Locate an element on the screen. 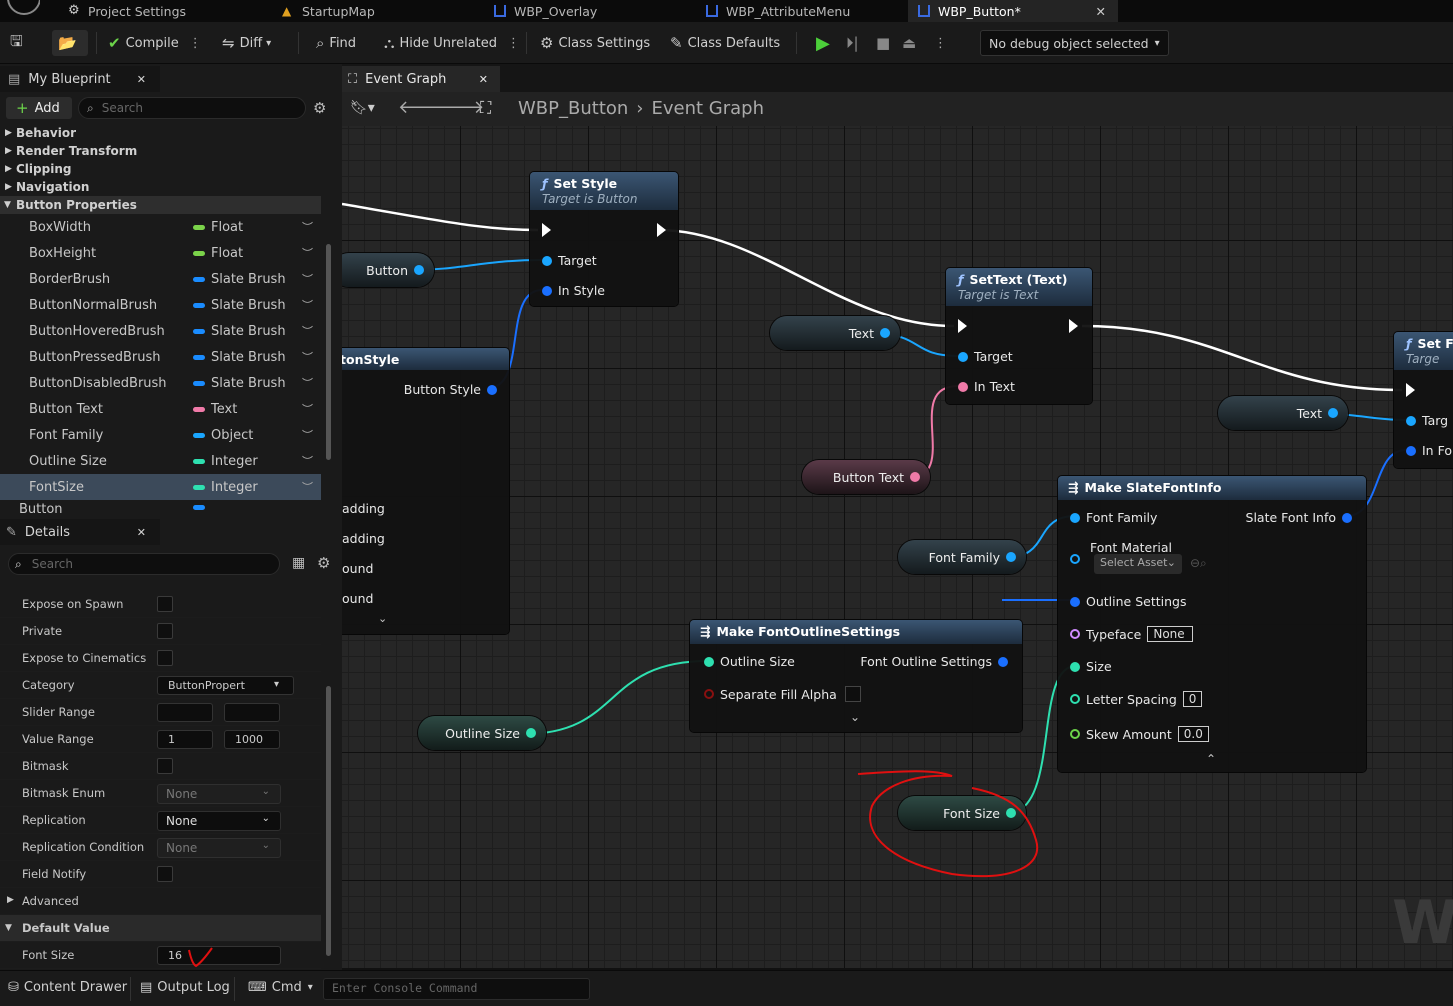  variable-item: Font Family Object ︶ is located at coordinates (160, 435).